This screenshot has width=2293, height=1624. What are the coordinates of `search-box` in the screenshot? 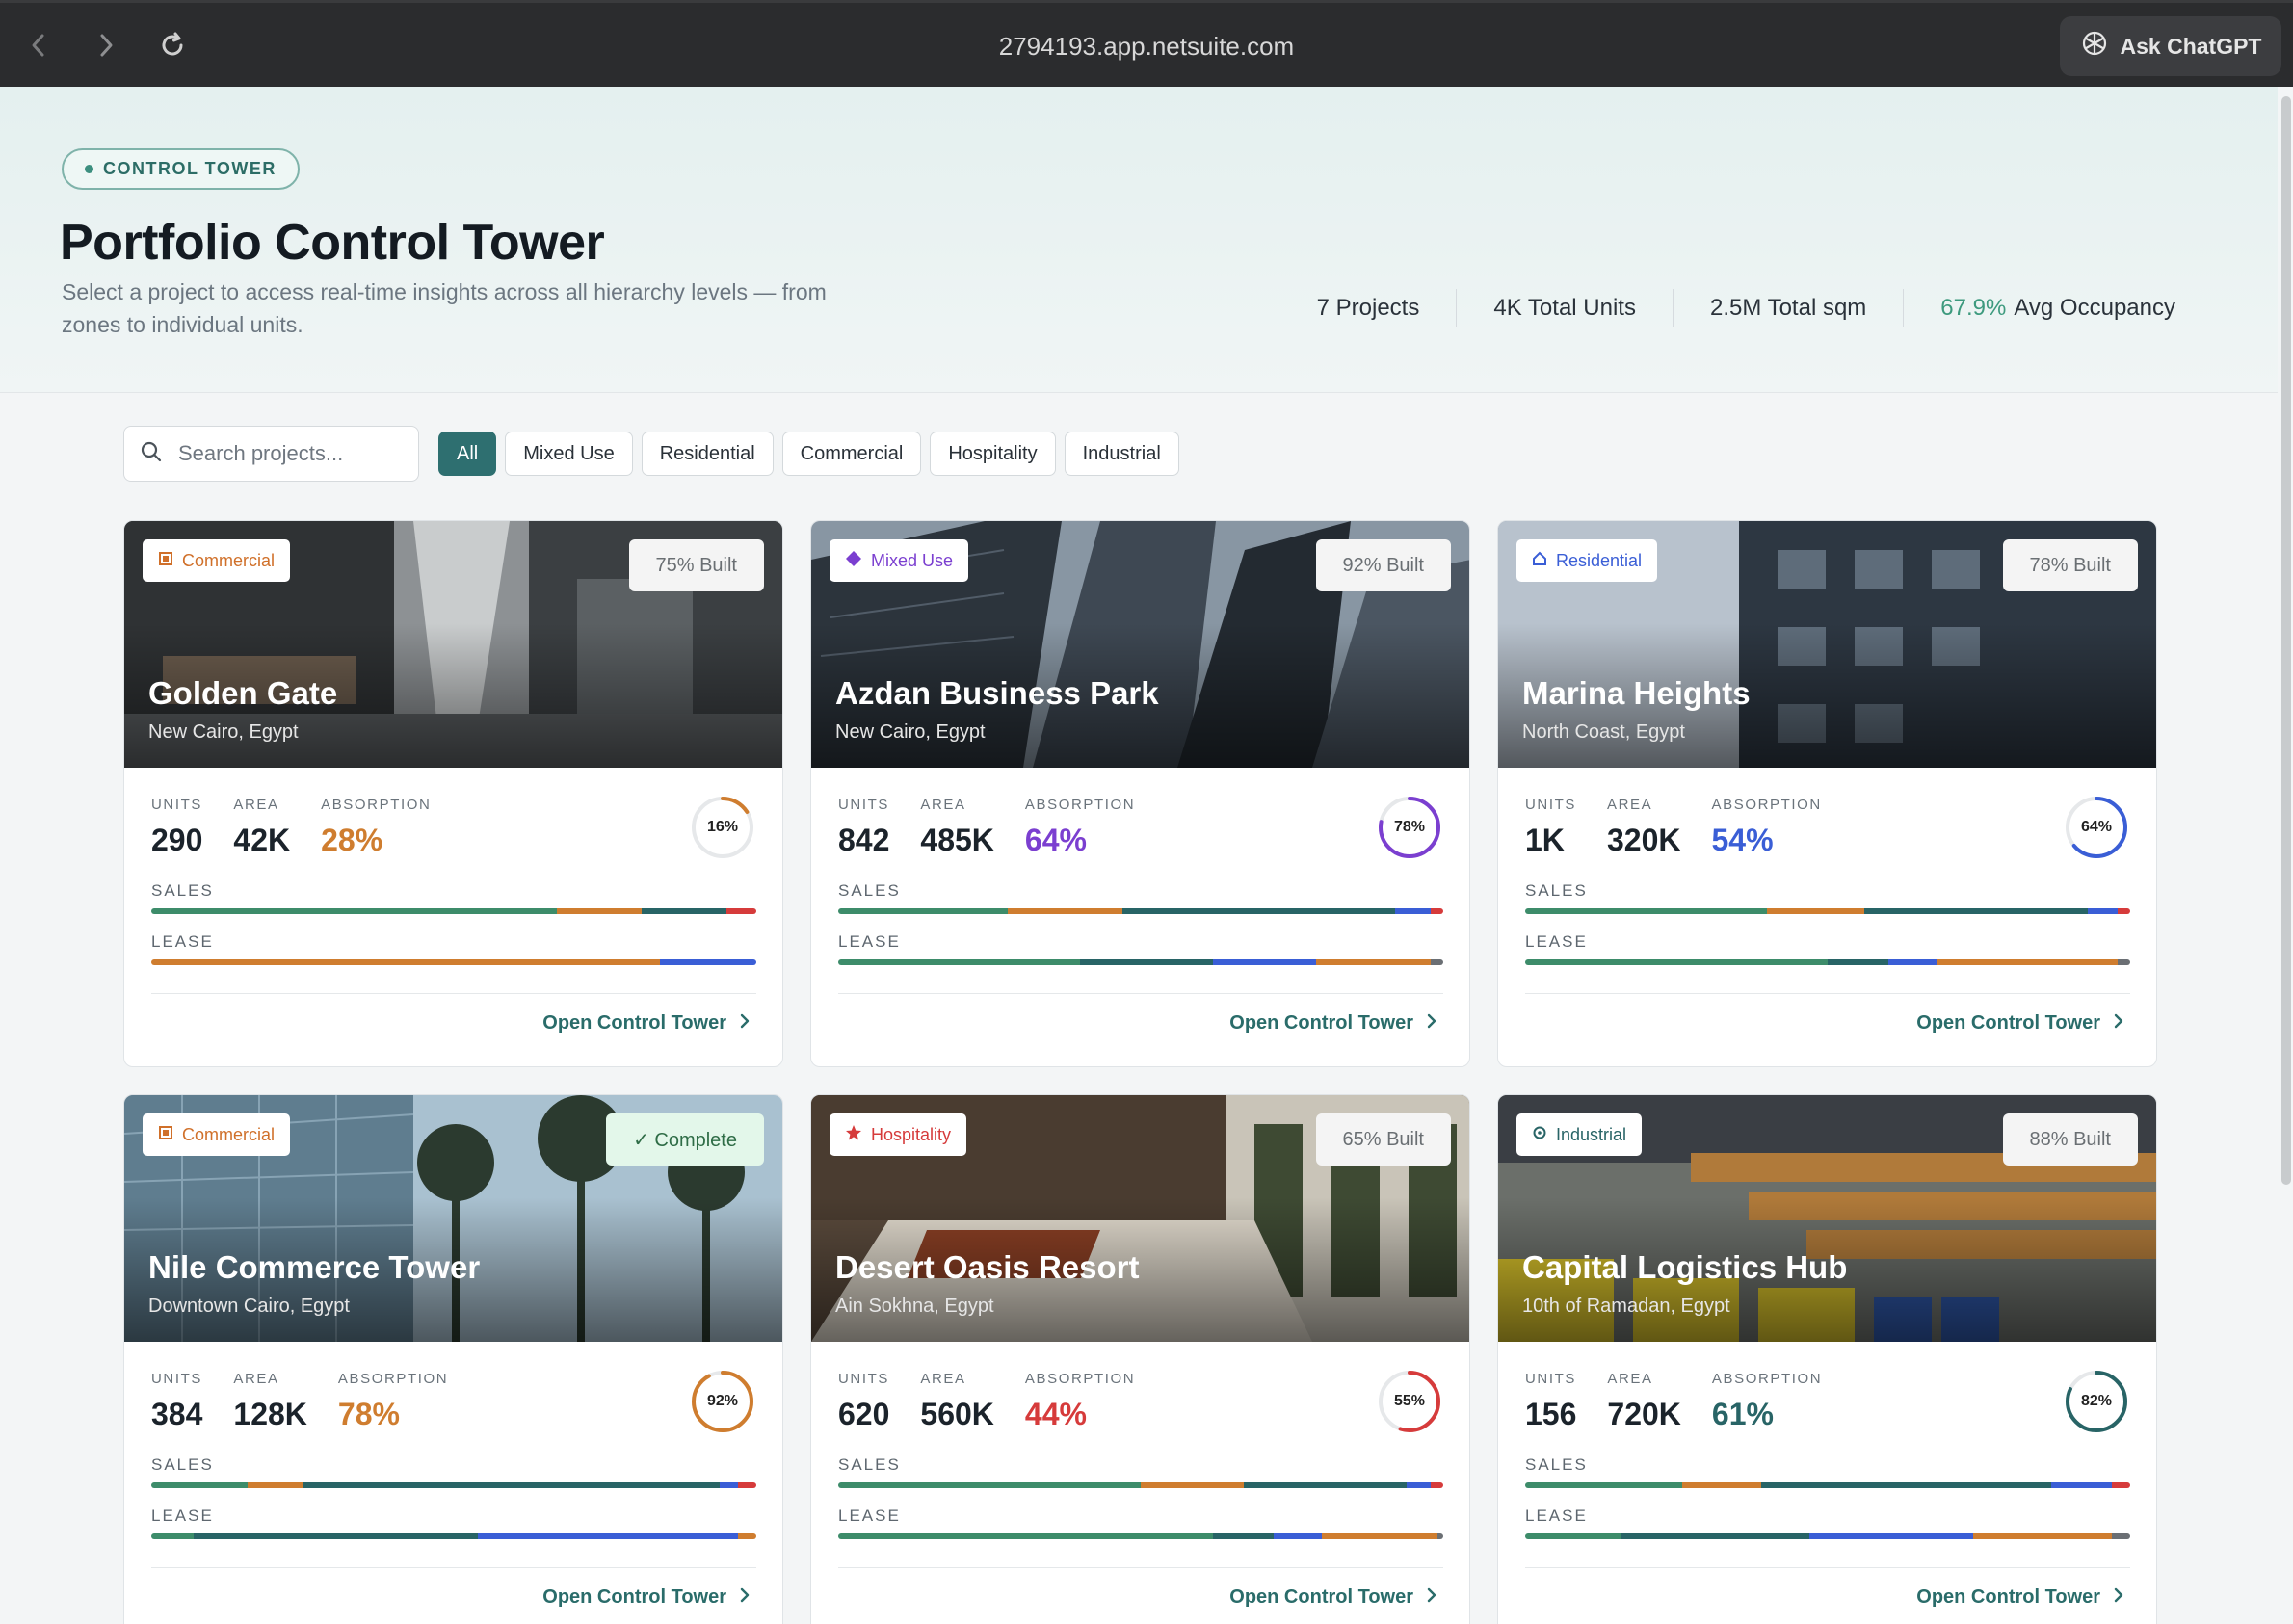 It's located at (271, 454).